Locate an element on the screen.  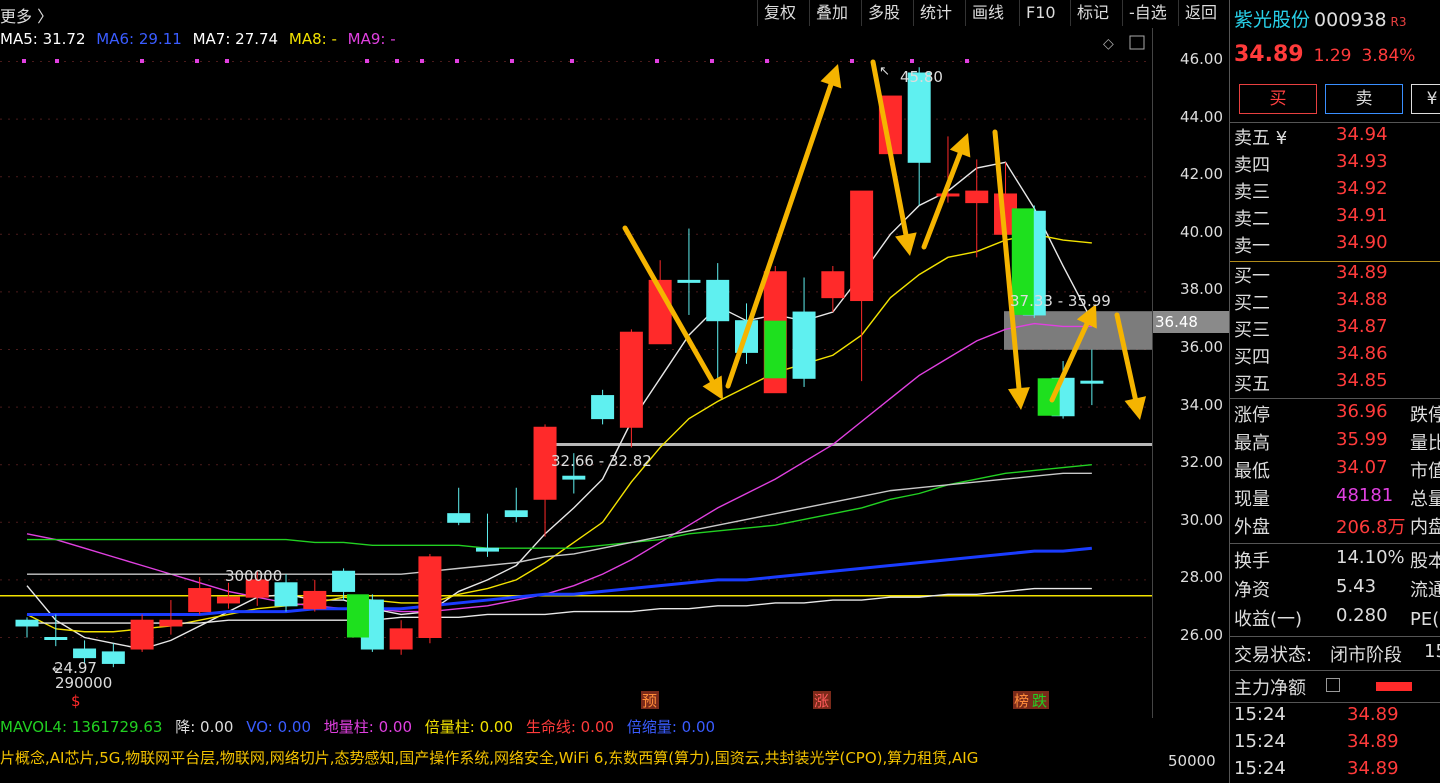
stat-4-ext-label: 内盘 is located at coordinates (1425, 527).